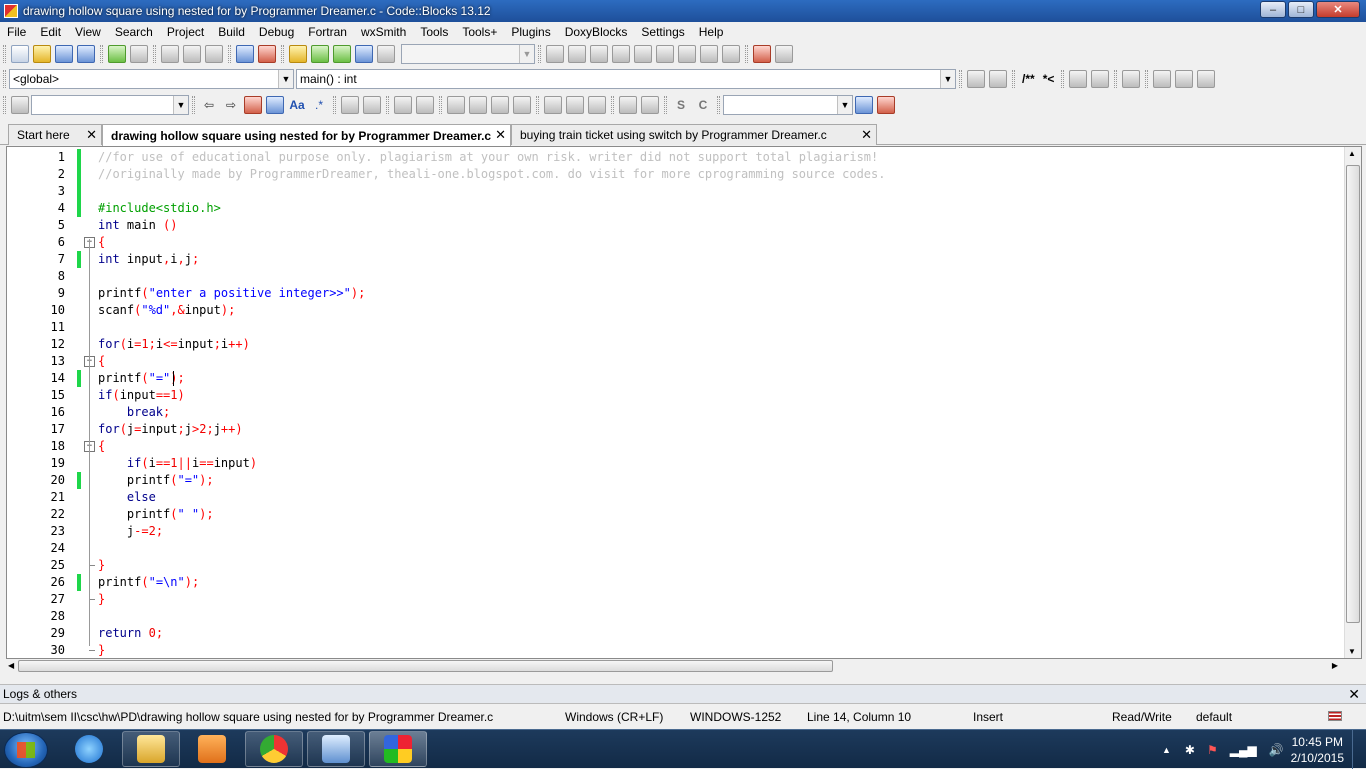 The image size is (1366, 769). What do you see at coordinates (677, 599) in the screenshot?
I see `code-line: 27}` at bounding box center [677, 599].